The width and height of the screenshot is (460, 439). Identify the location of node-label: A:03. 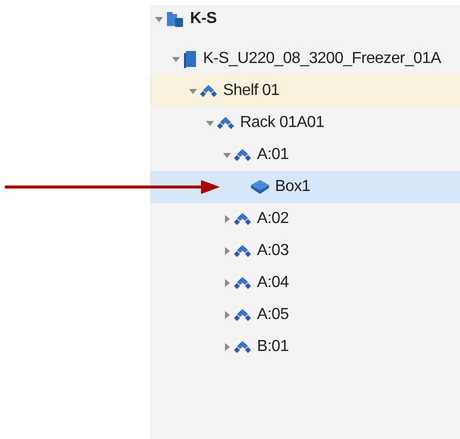
(273, 251).